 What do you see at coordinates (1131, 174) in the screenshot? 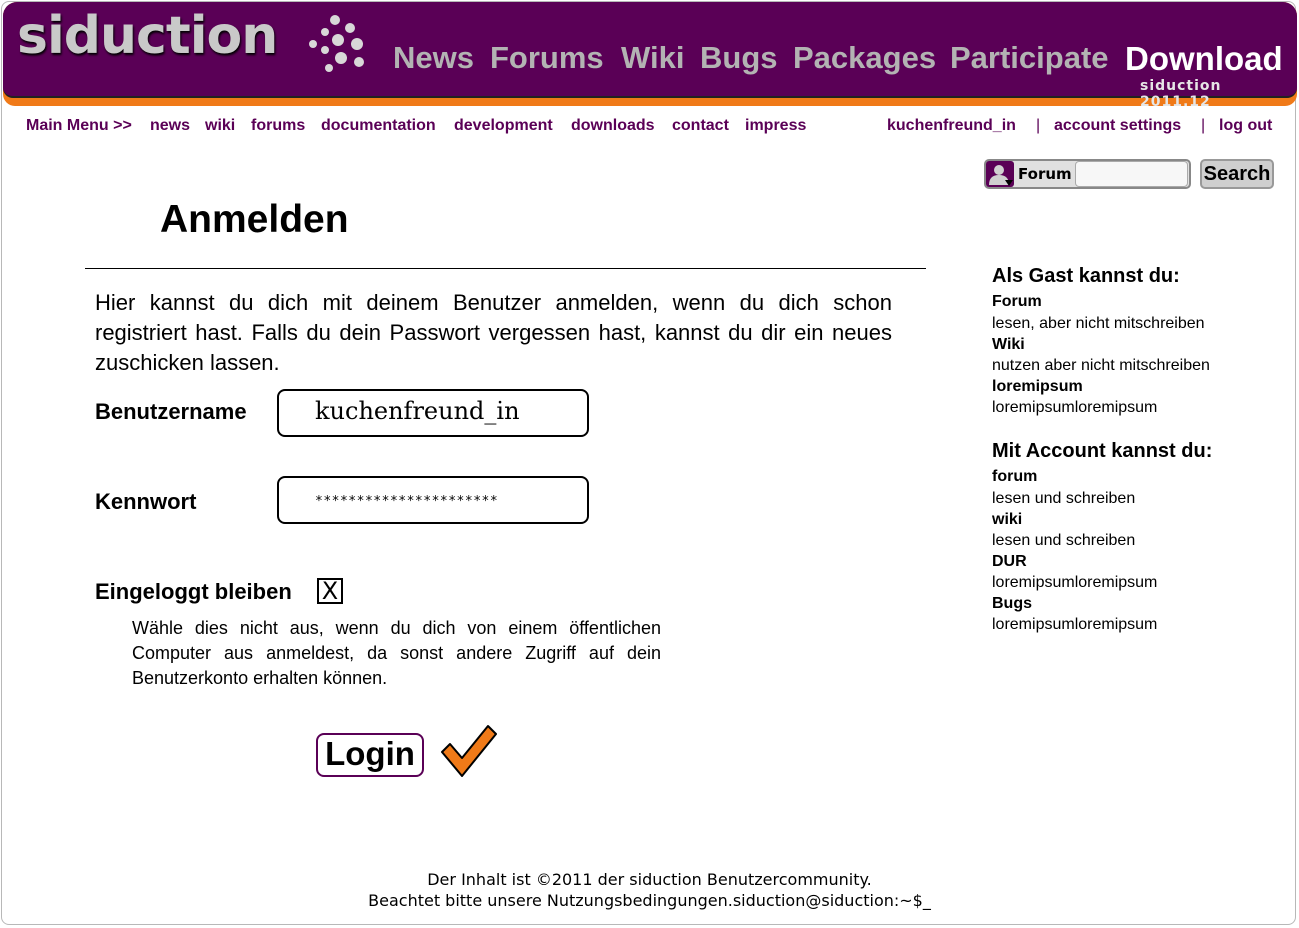
I see `search-input` at bounding box center [1131, 174].